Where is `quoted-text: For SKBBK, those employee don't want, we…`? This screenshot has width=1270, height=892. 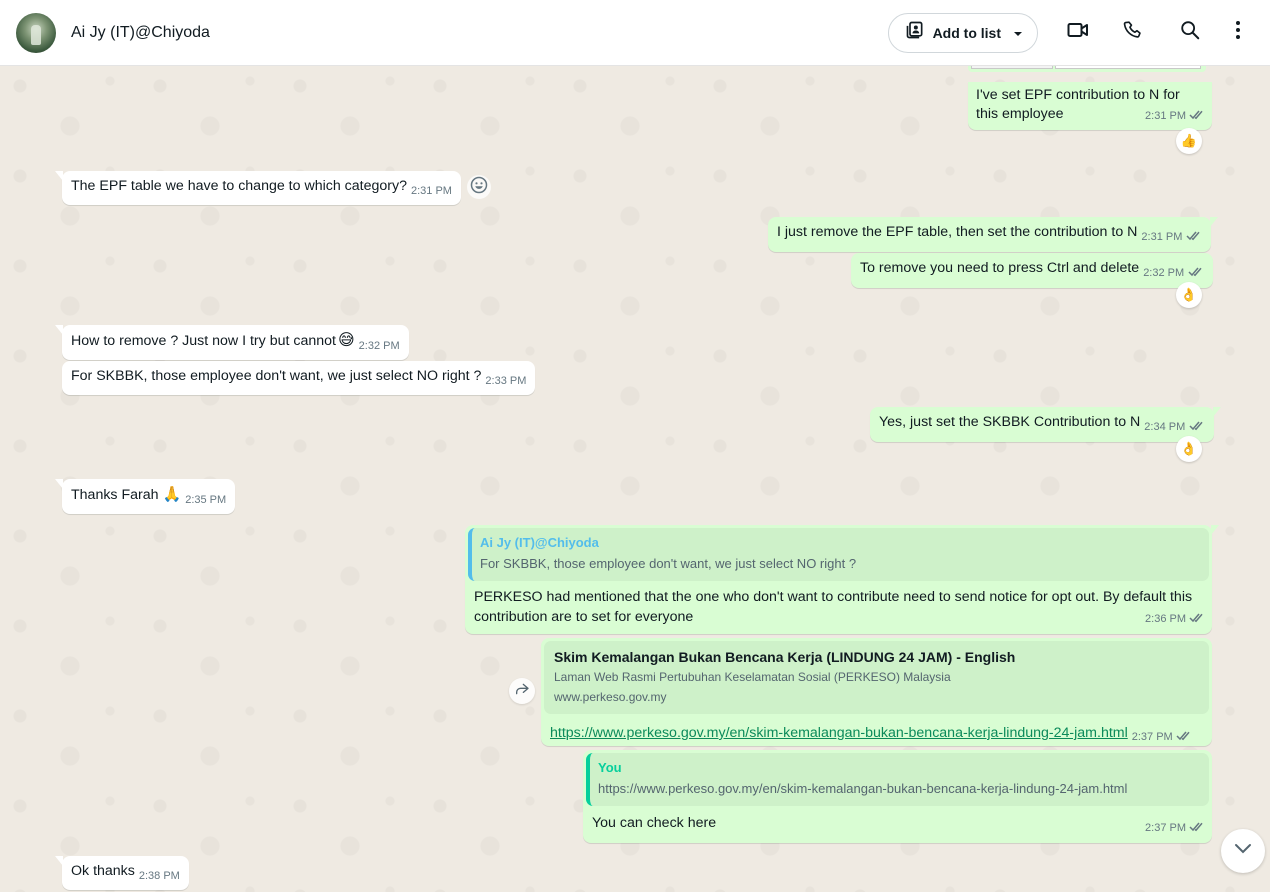 quoted-text: For SKBBK, those employee don't want, we… is located at coordinates (668, 563).